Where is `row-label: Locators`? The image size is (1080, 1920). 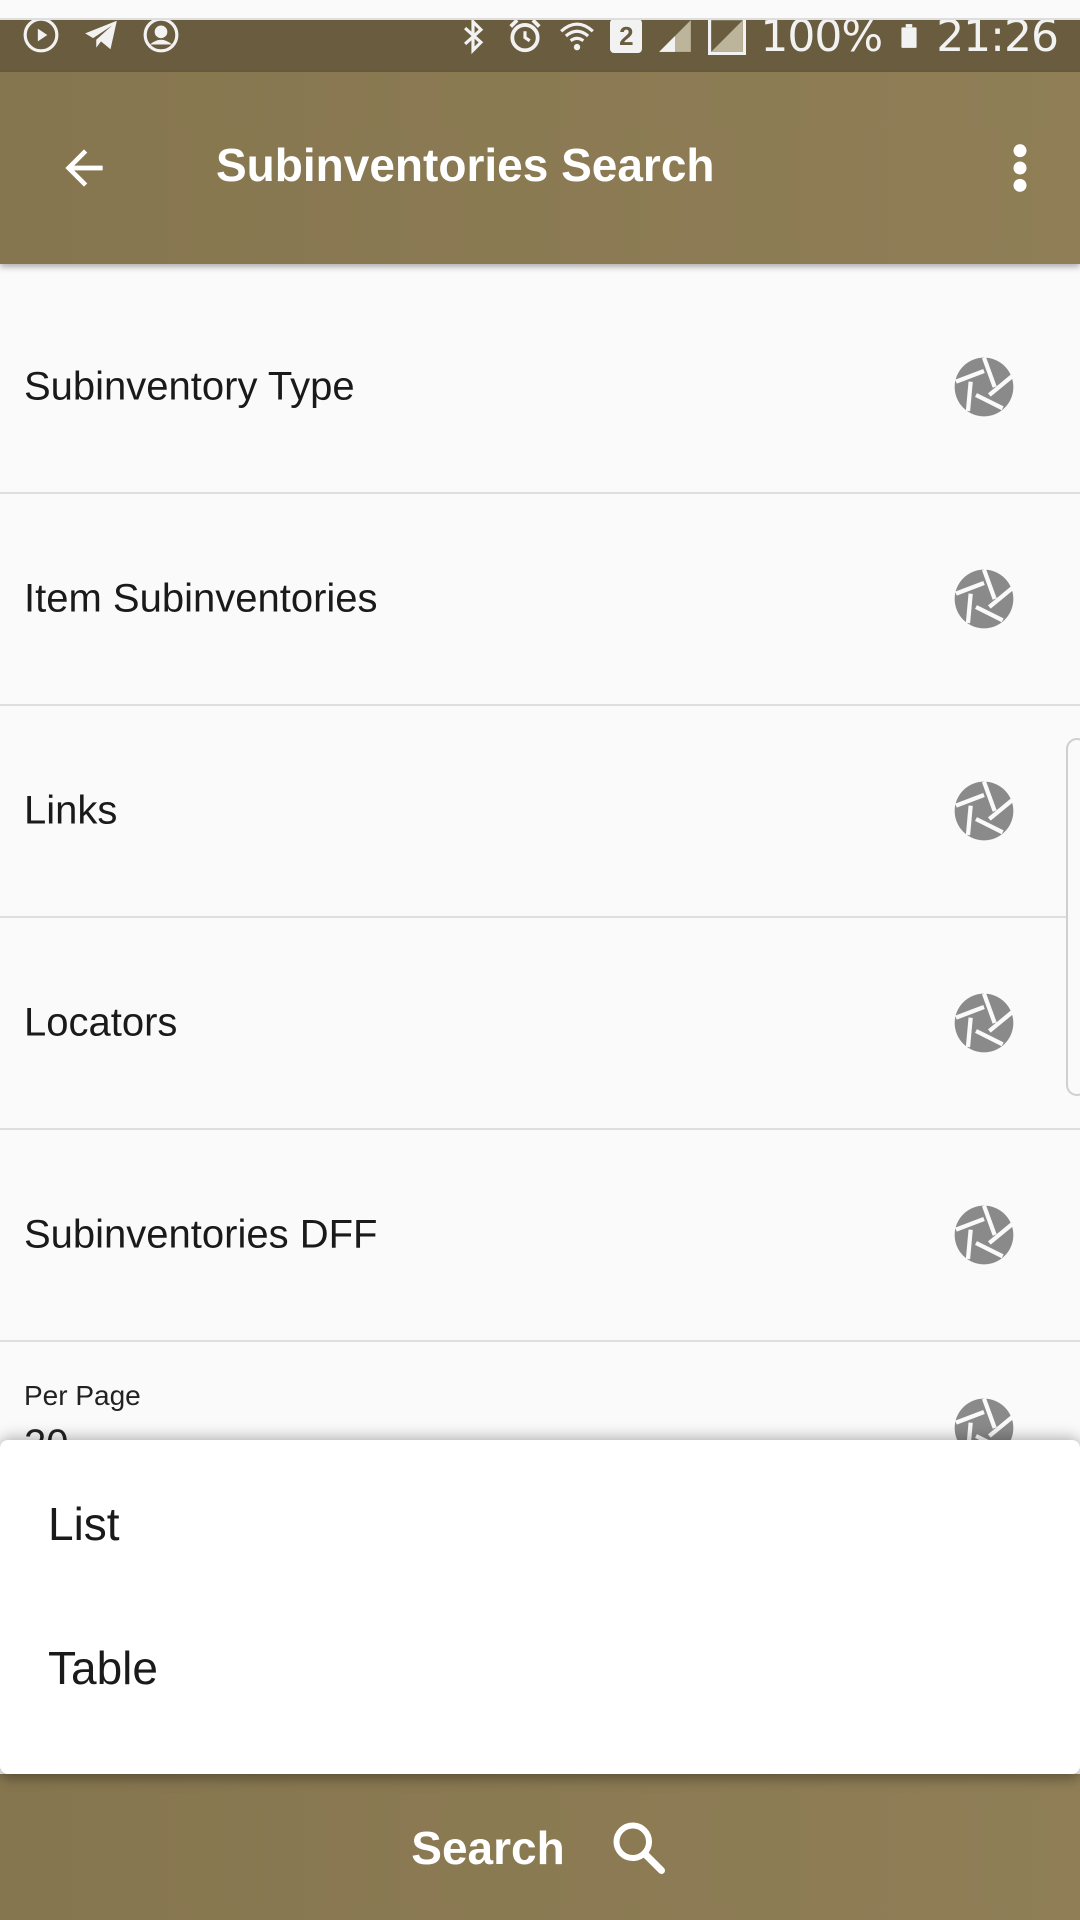 row-label: Locators is located at coordinates (101, 1022).